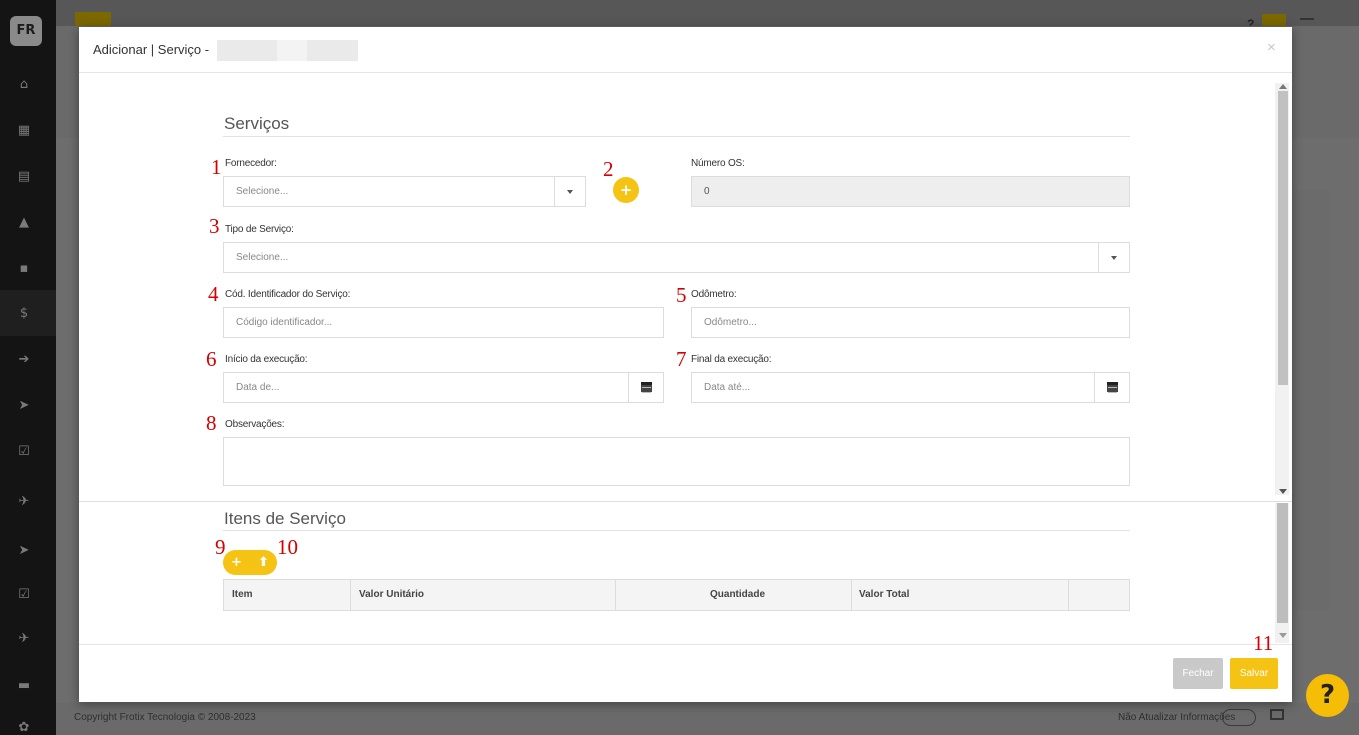 The image size is (1359, 735). I want to click on annotation-number: 5, so click(681, 295).